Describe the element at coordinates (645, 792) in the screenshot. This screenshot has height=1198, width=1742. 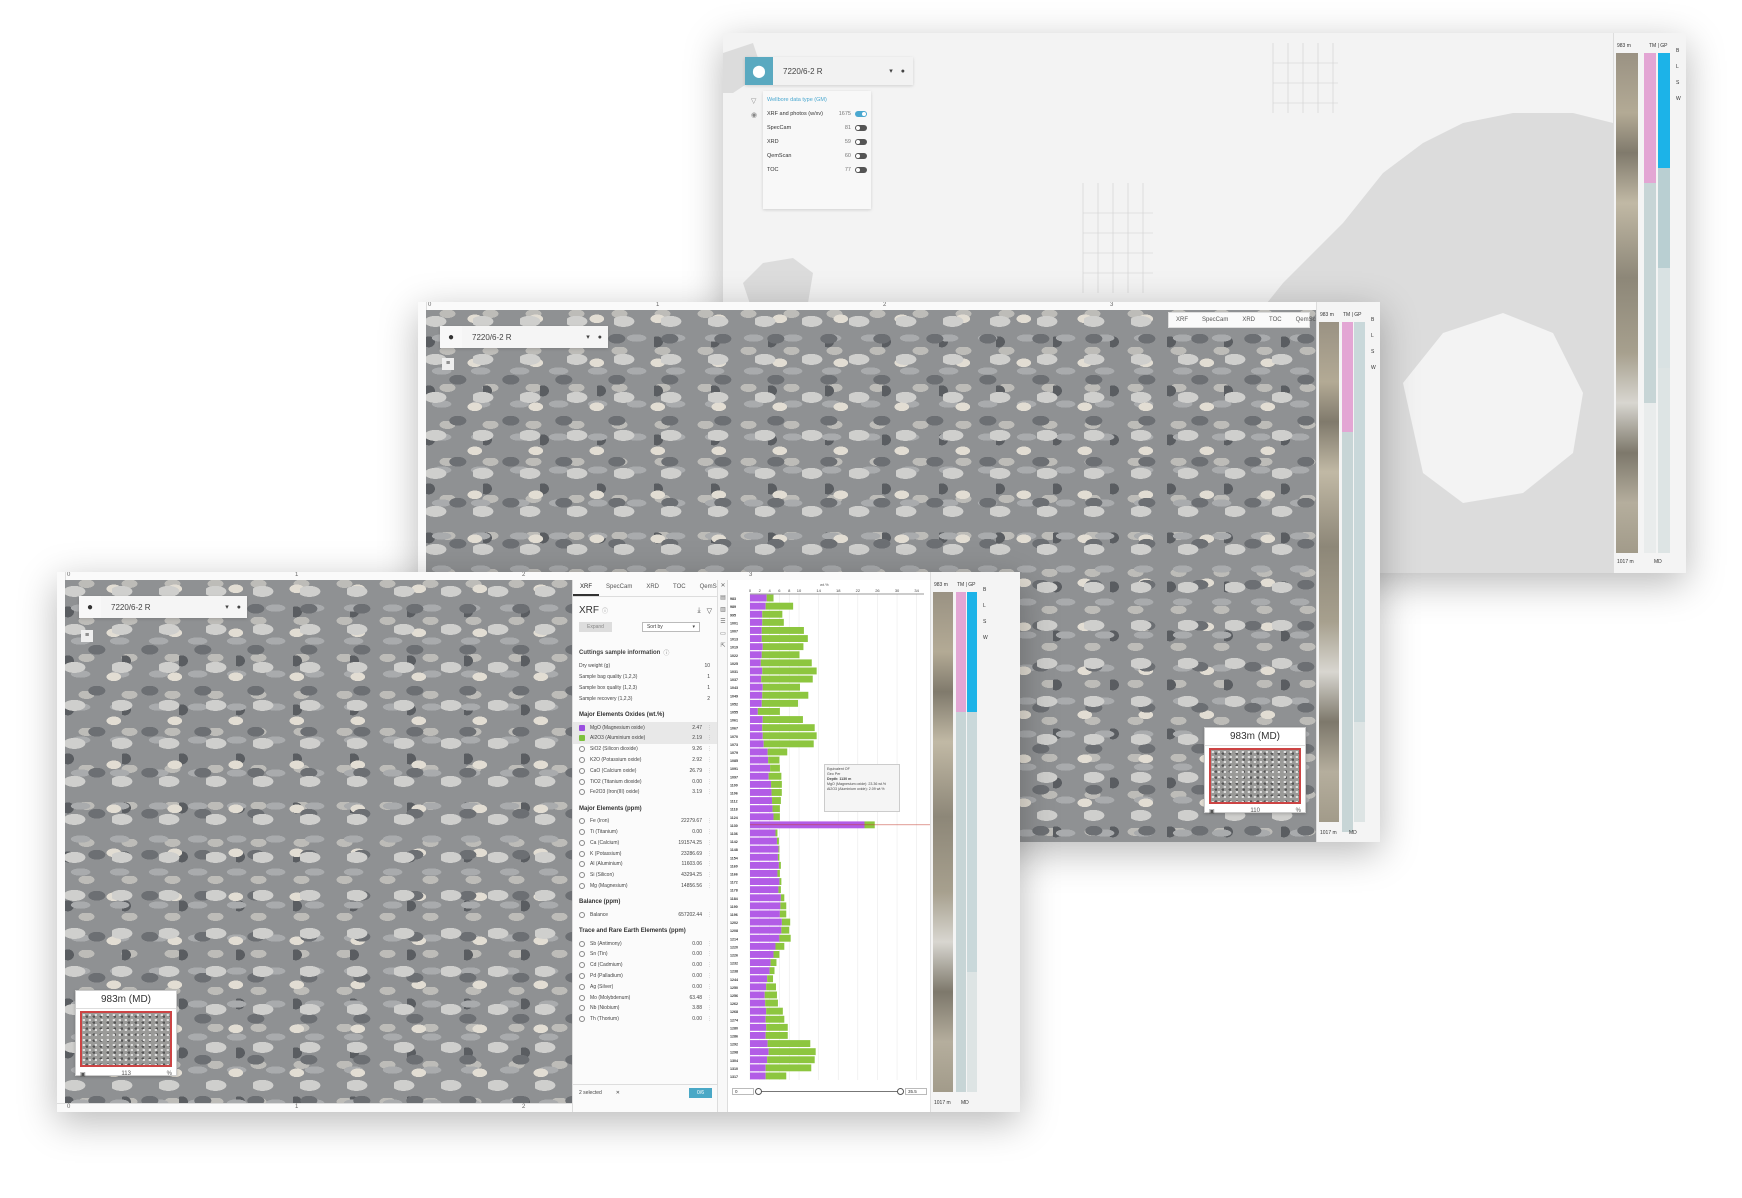
I see `element-row: Fe2O3 (Iron(III) oxide) 3.19 ⋮` at that location.